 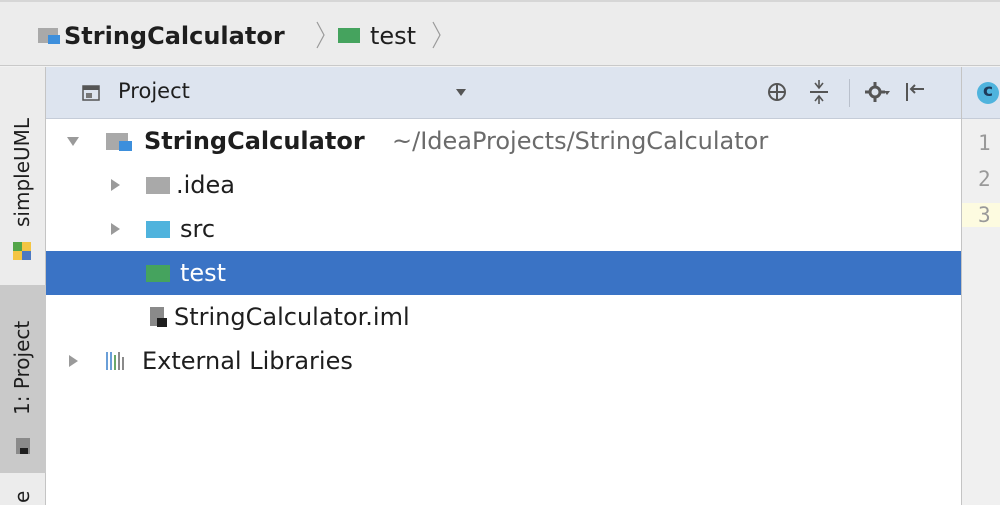 What do you see at coordinates (158, 317) in the screenshot?
I see `module-file-icon` at bounding box center [158, 317].